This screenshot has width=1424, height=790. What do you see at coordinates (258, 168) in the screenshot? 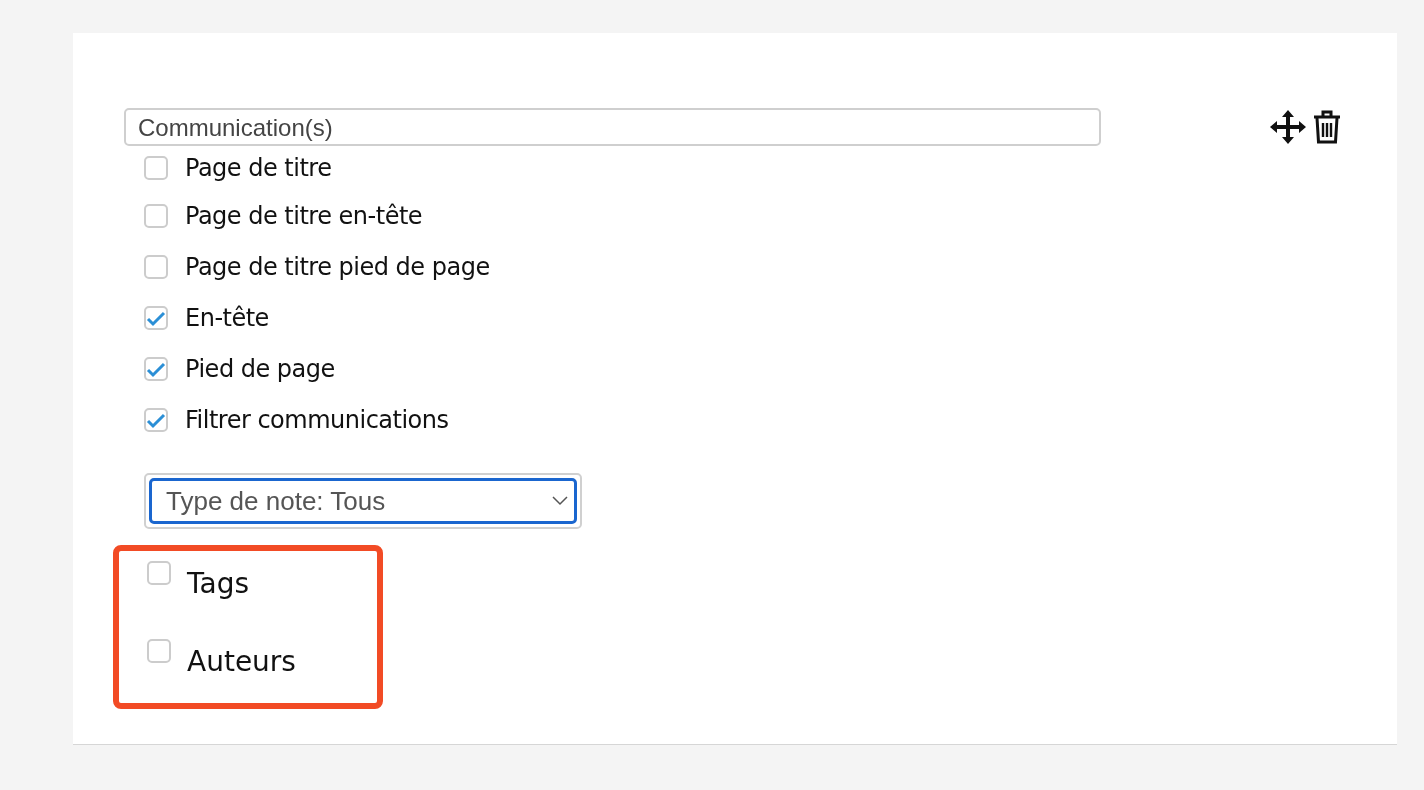
I see `checkbox-label: Page de titre` at bounding box center [258, 168].